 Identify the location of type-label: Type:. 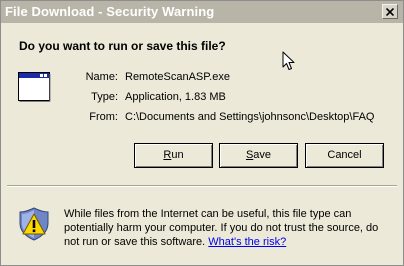
(104, 97).